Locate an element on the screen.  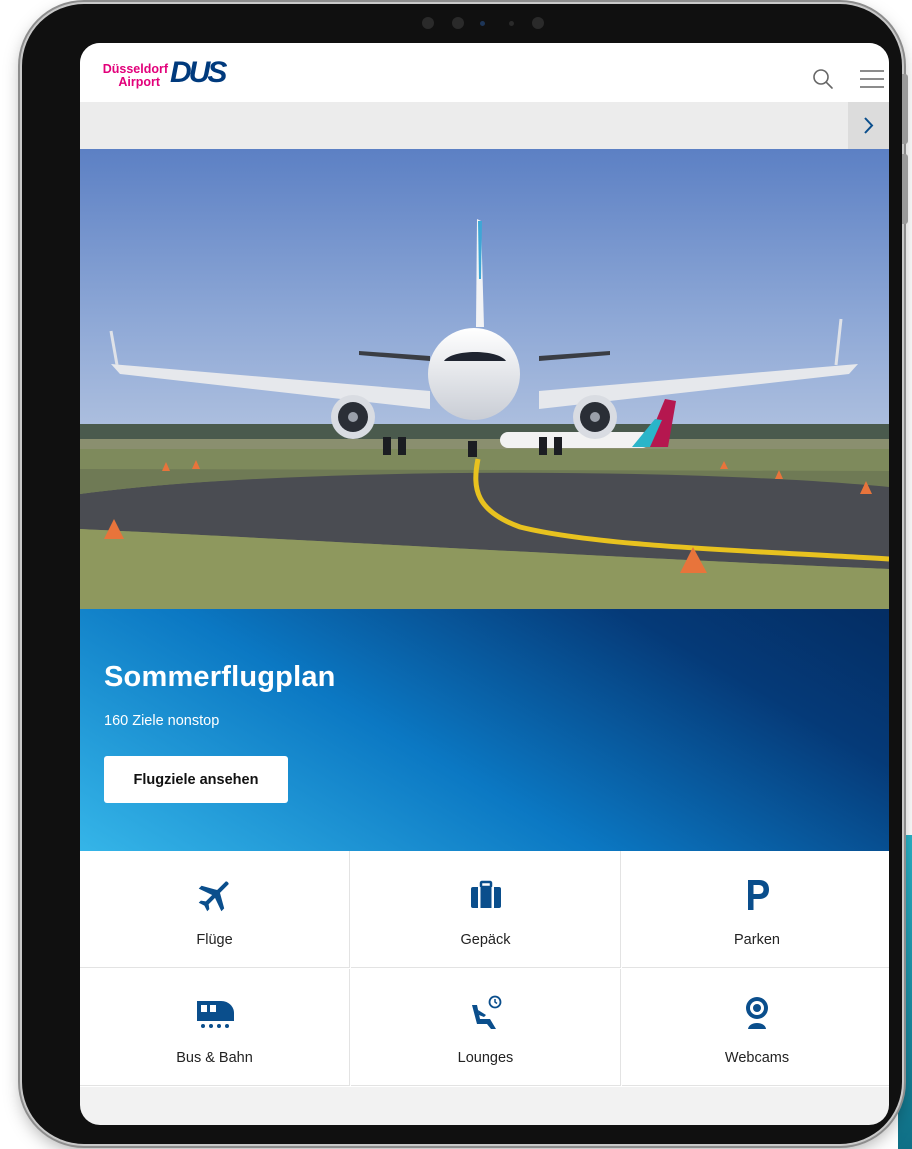
camera-bar is located at coordinates (482, 23).